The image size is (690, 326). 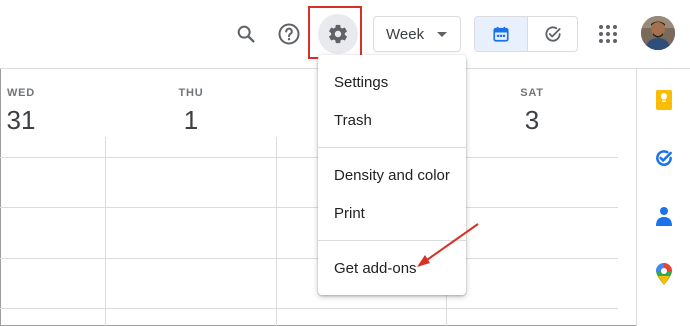 I want to click on view-select-label: Week, so click(x=405, y=34).